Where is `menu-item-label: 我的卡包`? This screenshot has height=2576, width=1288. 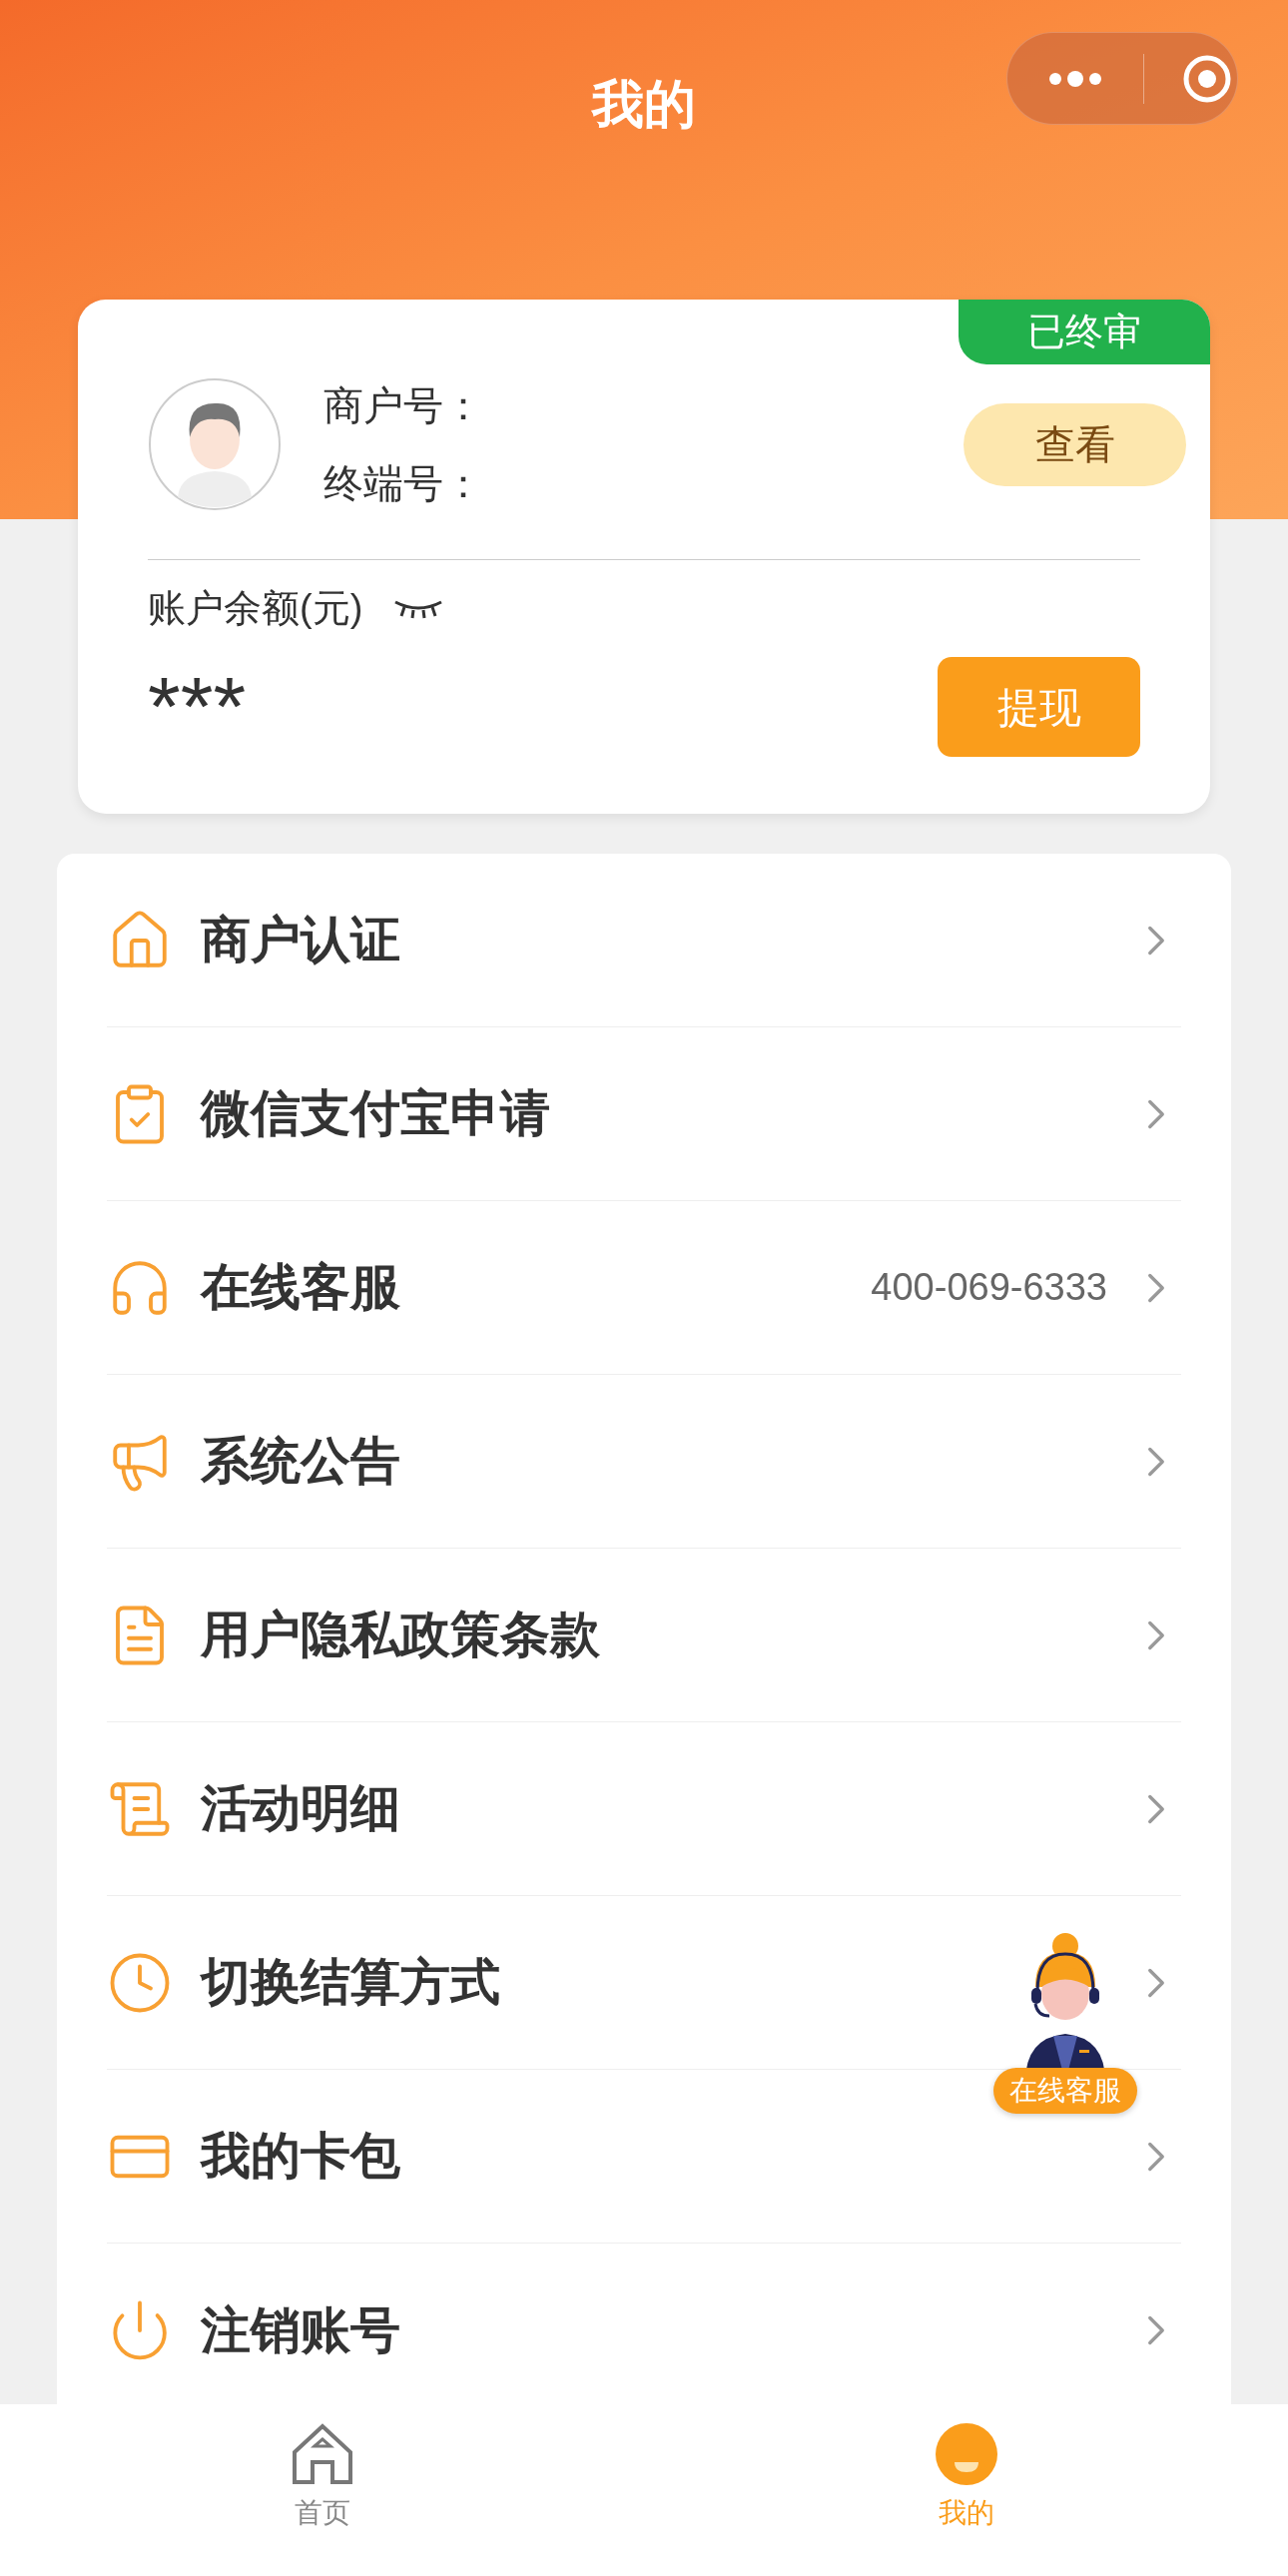 menu-item-label: 我的卡包 is located at coordinates (300, 2156).